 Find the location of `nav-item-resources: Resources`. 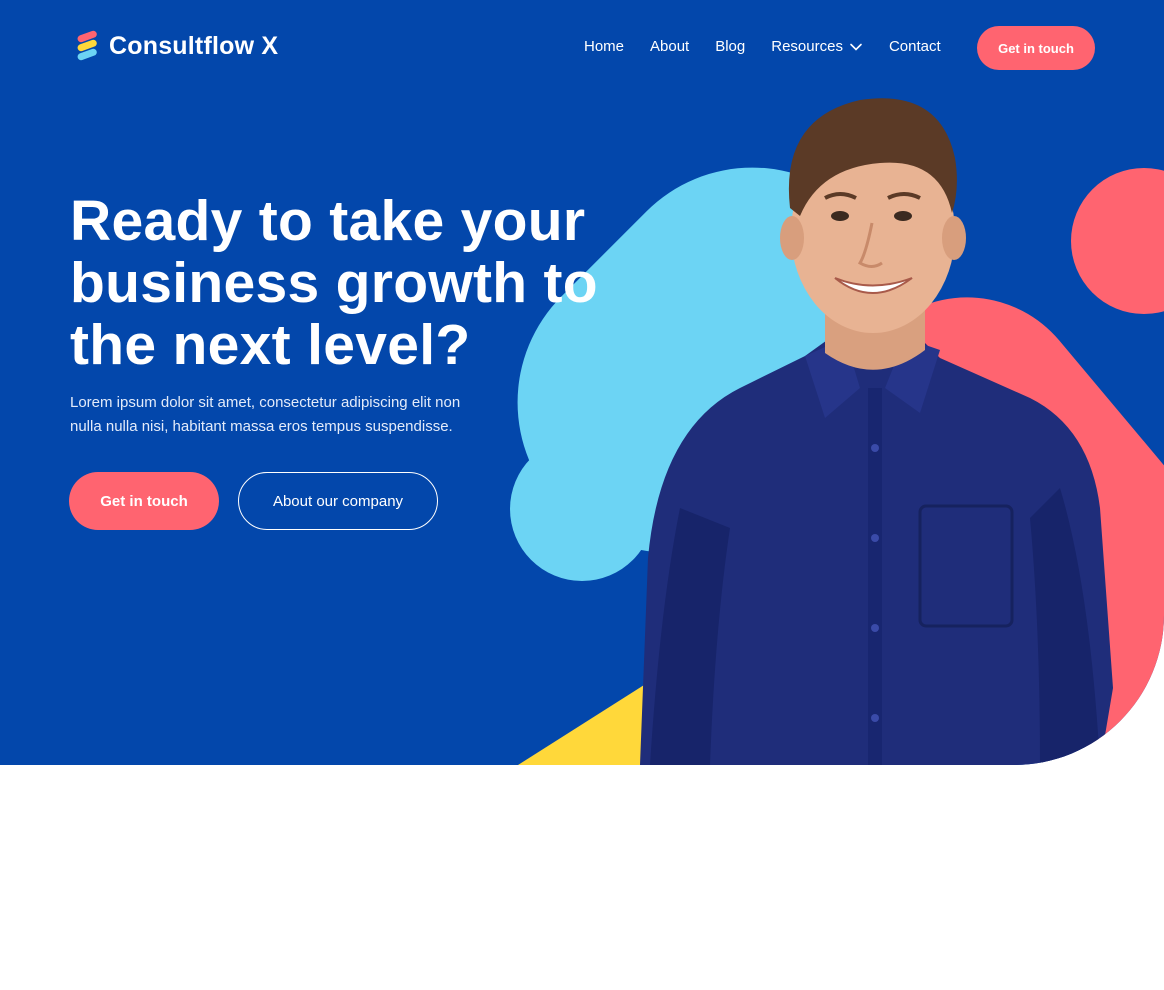

nav-item-resources: Resources is located at coordinates (817, 46).